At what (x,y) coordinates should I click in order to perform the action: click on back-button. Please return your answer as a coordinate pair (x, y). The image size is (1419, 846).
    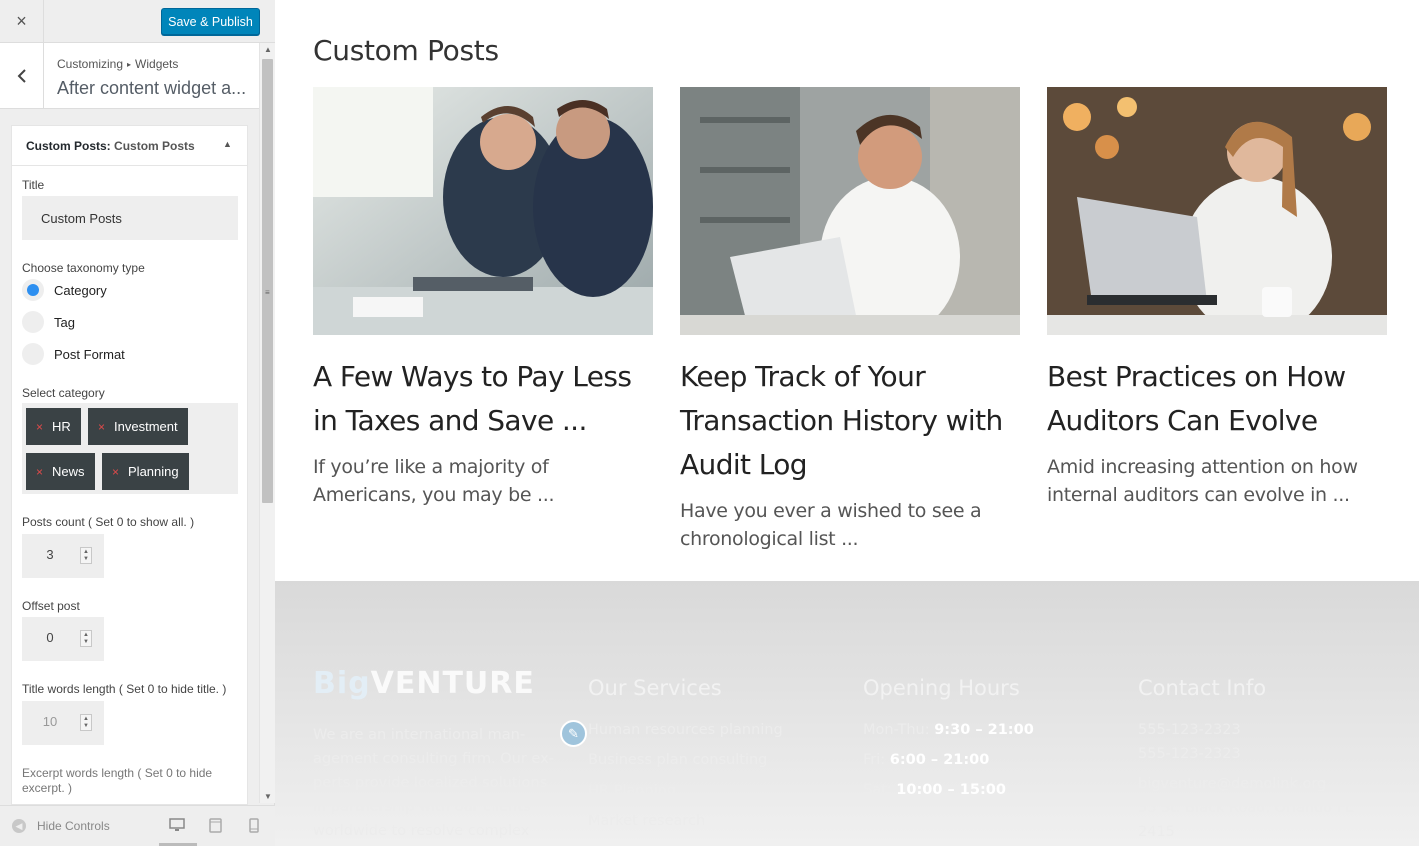
    Looking at the image, I should click on (22, 76).